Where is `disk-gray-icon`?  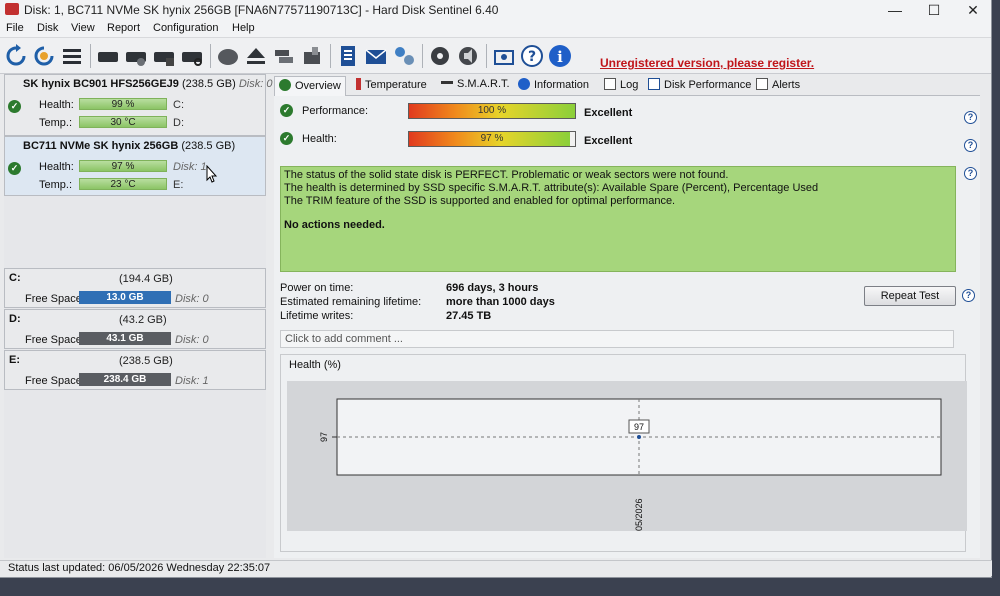
disk-gray-icon is located at coordinates (228, 56).